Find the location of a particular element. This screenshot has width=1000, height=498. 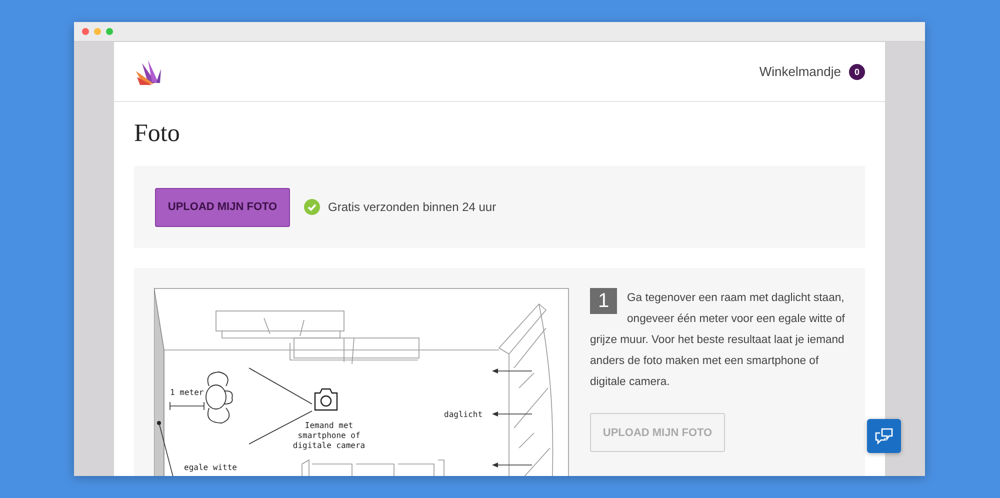

chat-icon is located at coordinates (884, 436).